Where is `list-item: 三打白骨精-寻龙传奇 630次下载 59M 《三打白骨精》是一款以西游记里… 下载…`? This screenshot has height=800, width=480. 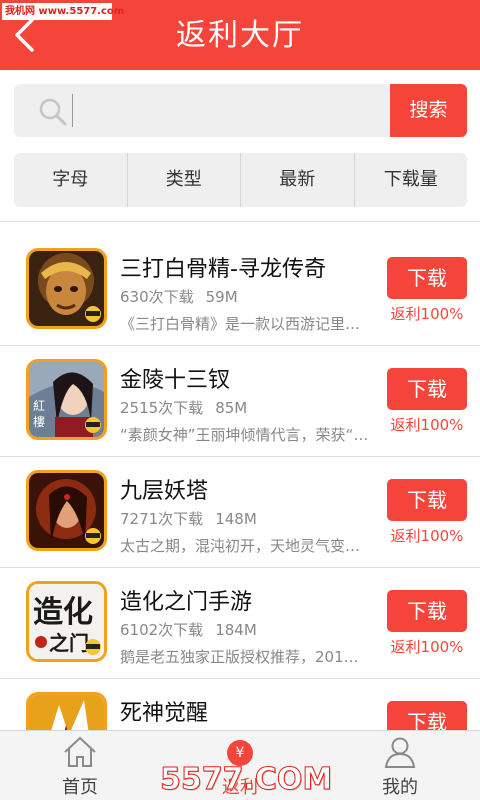
list-item: 三打白骨精-寻龙传奇 630次下载 59M 《三打白骨精》是一款以西游记里… 下载… is located at coordinates (240, 290).